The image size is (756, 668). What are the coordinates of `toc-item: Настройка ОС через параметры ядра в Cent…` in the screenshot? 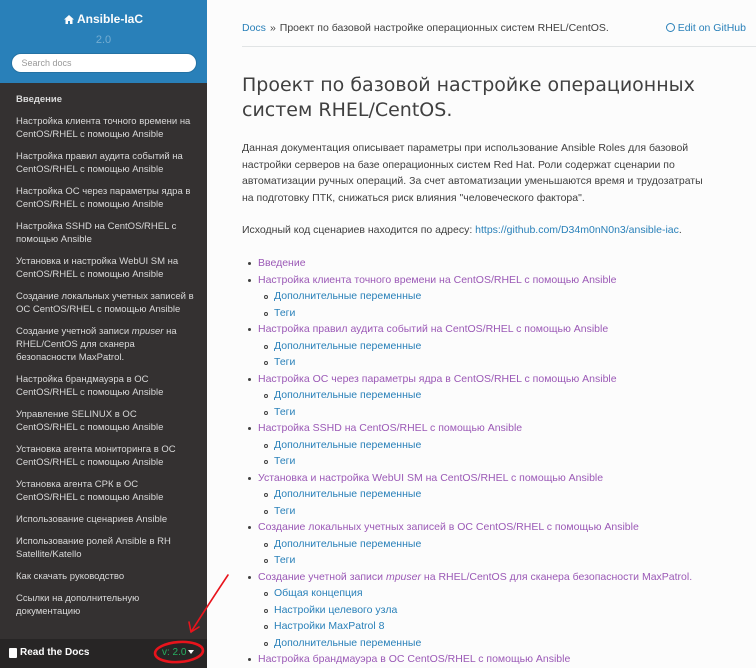 It's located at (493, 396).